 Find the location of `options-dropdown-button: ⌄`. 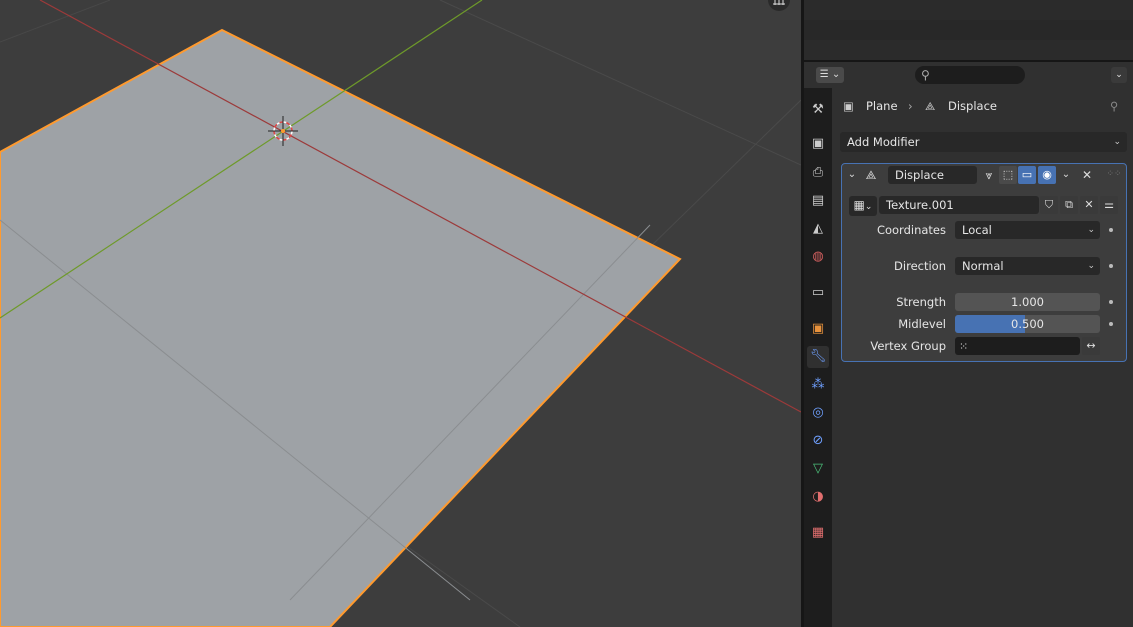

options-dropdown-button: ⌄ is located at coordinates (1119, 75).